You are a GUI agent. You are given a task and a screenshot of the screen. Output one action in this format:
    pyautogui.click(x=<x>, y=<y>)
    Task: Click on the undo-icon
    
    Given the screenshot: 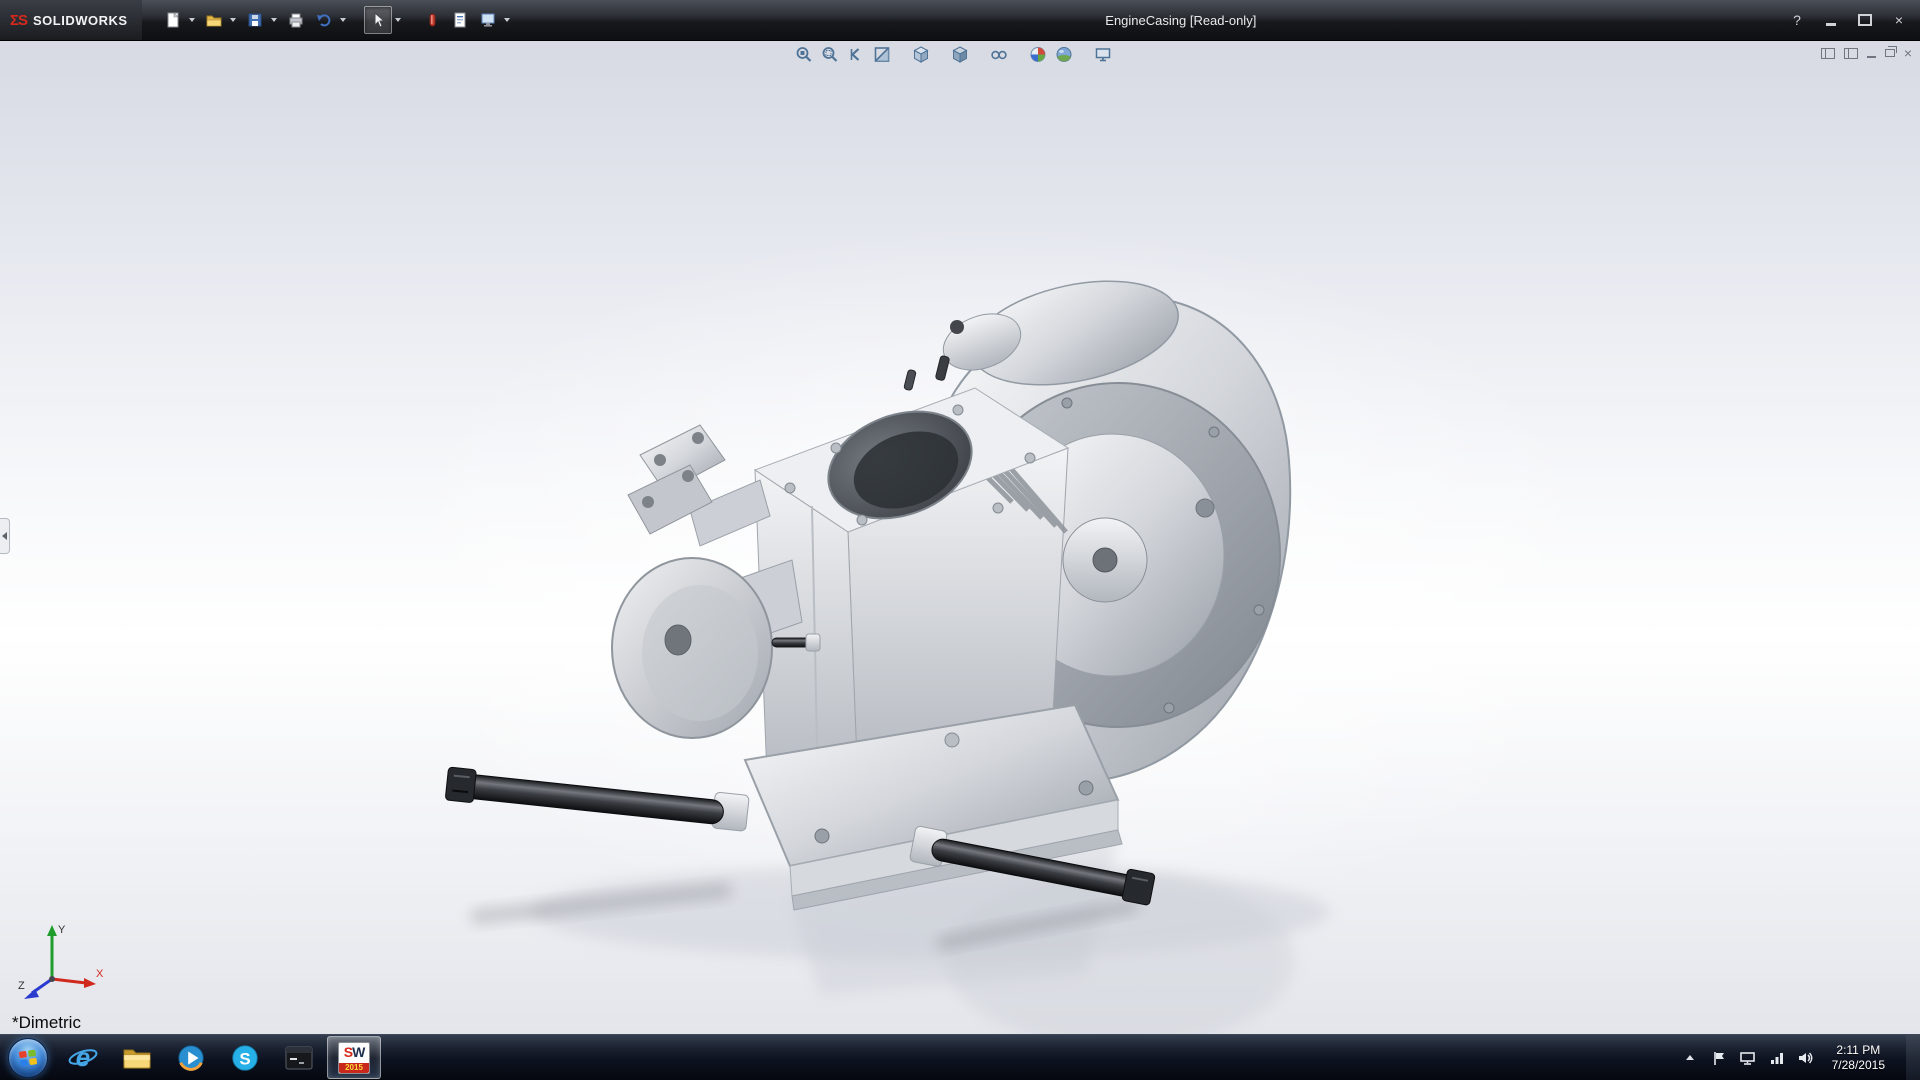 What is the action you would take?
    pyautogui.click(x=323, y=20)
    